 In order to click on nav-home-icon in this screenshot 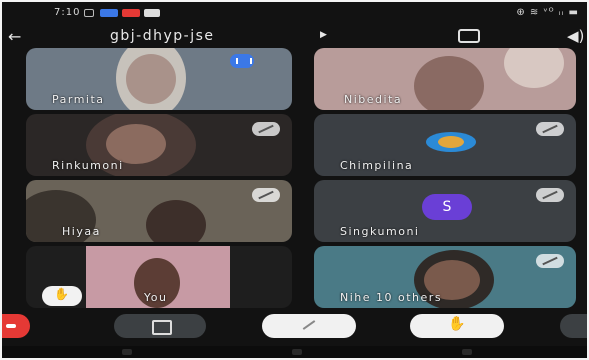, I will do `click(297, 352)`.